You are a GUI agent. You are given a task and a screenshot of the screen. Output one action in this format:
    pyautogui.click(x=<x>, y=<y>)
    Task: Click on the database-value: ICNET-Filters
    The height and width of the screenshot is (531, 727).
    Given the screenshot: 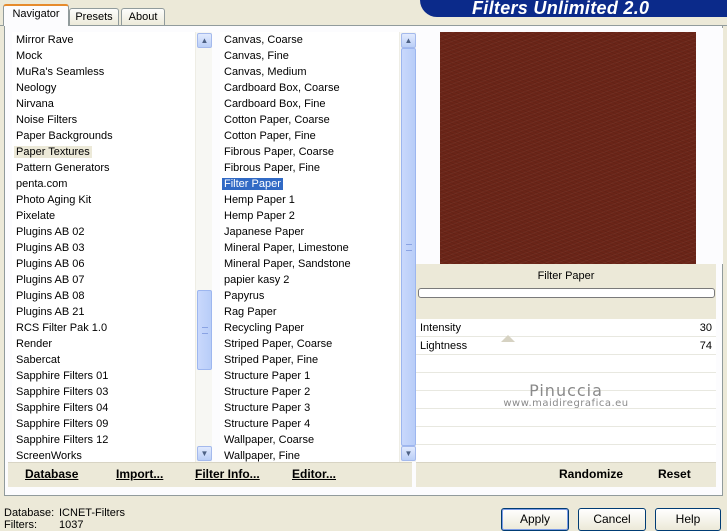 What is the action you would take?
    pyautogui.click(x=92, y=513)
    